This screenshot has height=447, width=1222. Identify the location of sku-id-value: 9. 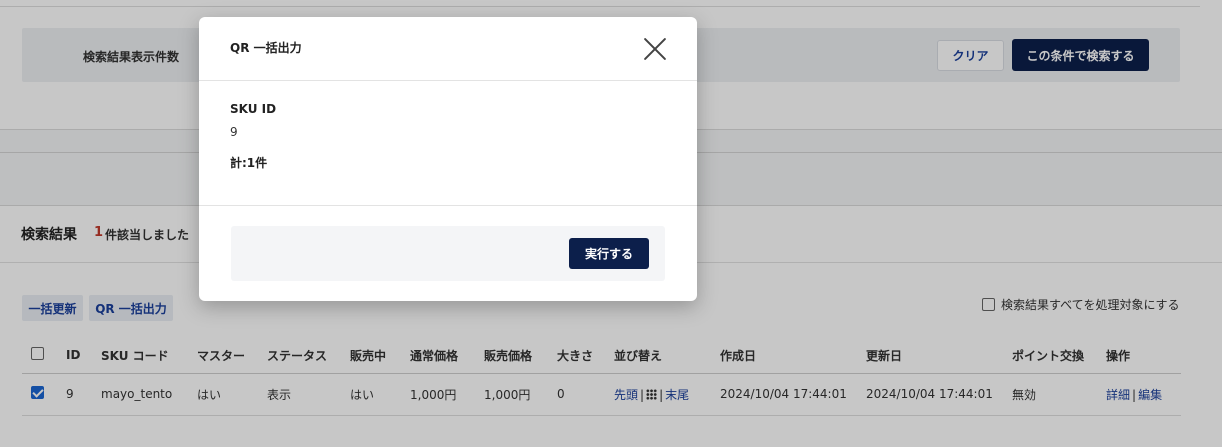
(234, 132).